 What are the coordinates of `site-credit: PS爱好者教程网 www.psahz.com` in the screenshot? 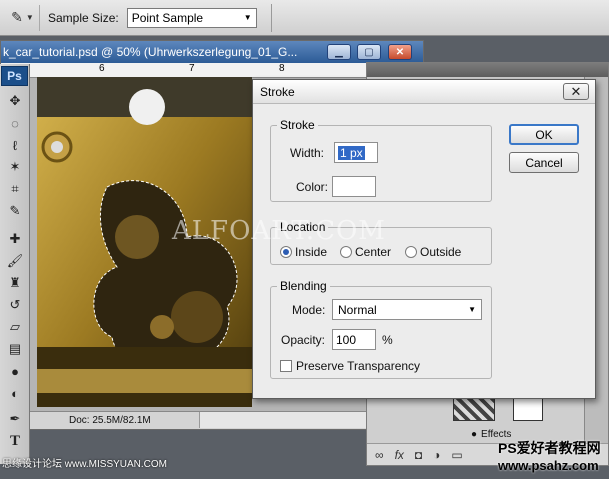 It's located at (549, 457).